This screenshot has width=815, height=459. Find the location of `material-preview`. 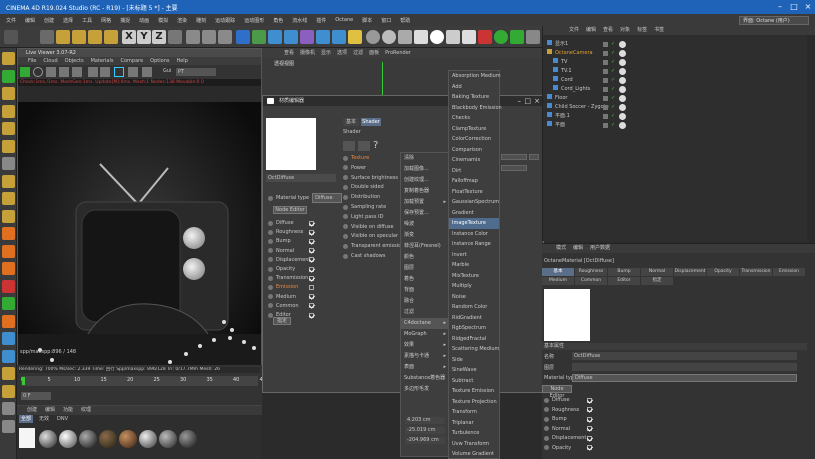

material-preview is located at coordinates (291, 144).